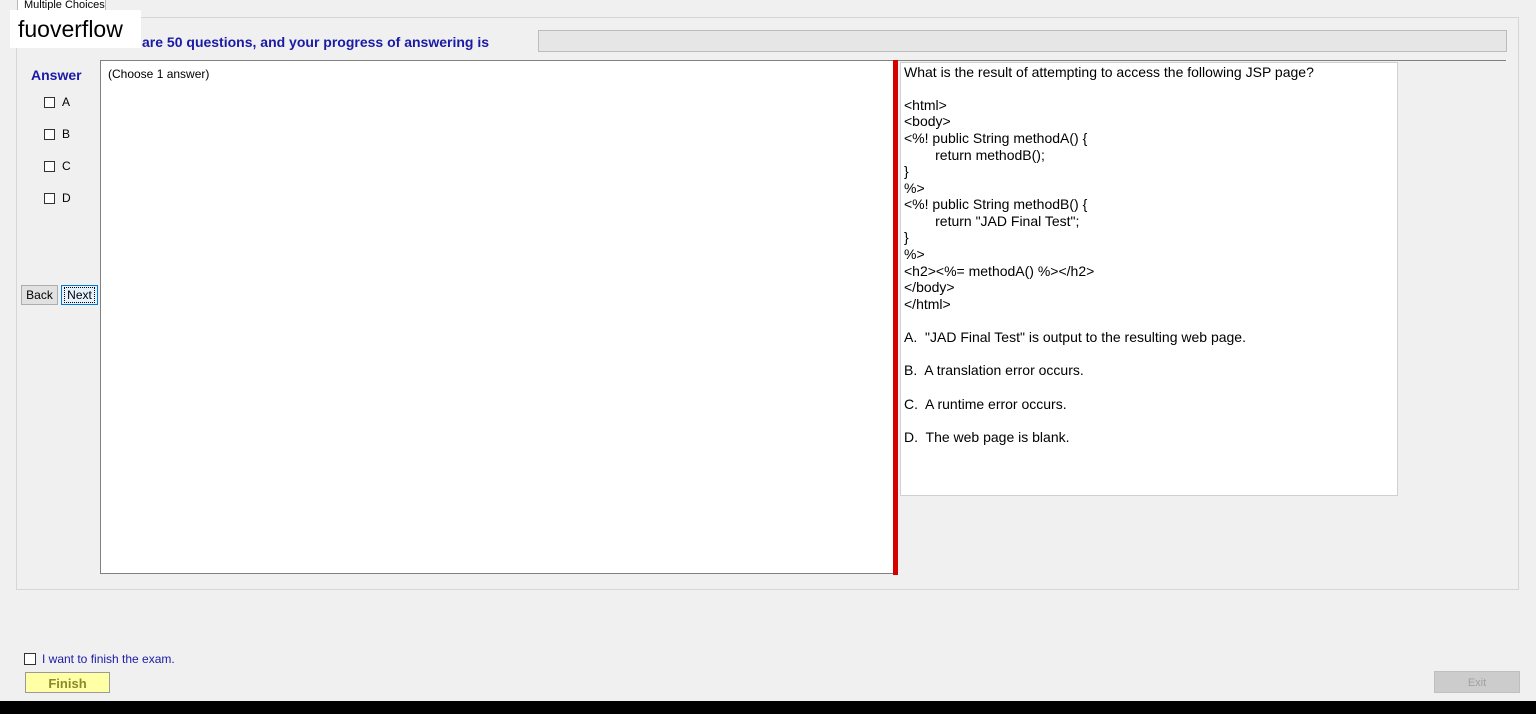 The image size is (1536, 714). I want to click on code-line: </body>, so click(929, 287).